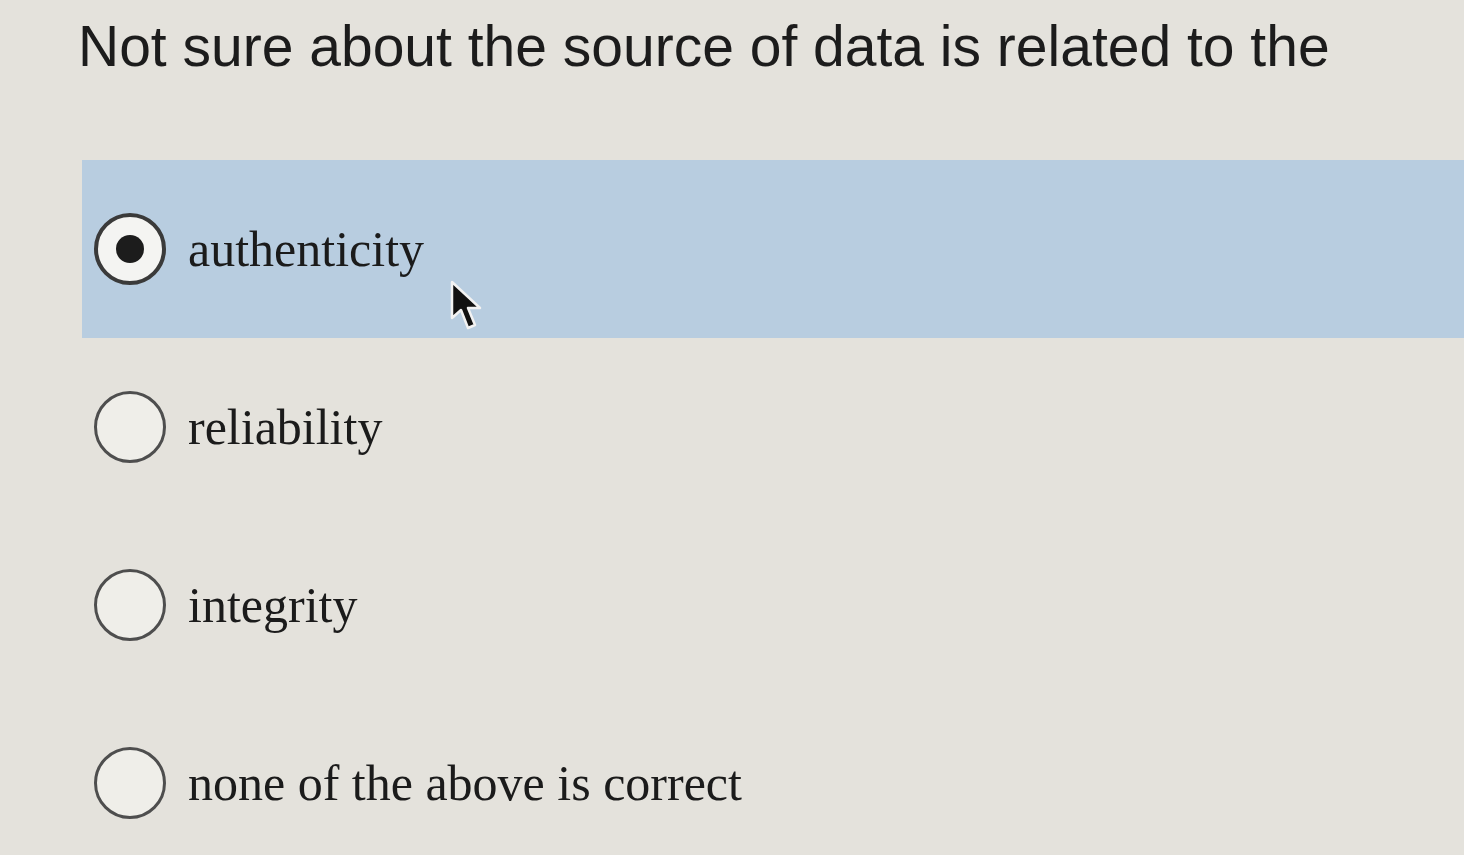 This screenshot has width=1464, height=855. Describe the element at coordinates (467, 306) in the screenshot. I see `mouse-cursor-icon` at that location.